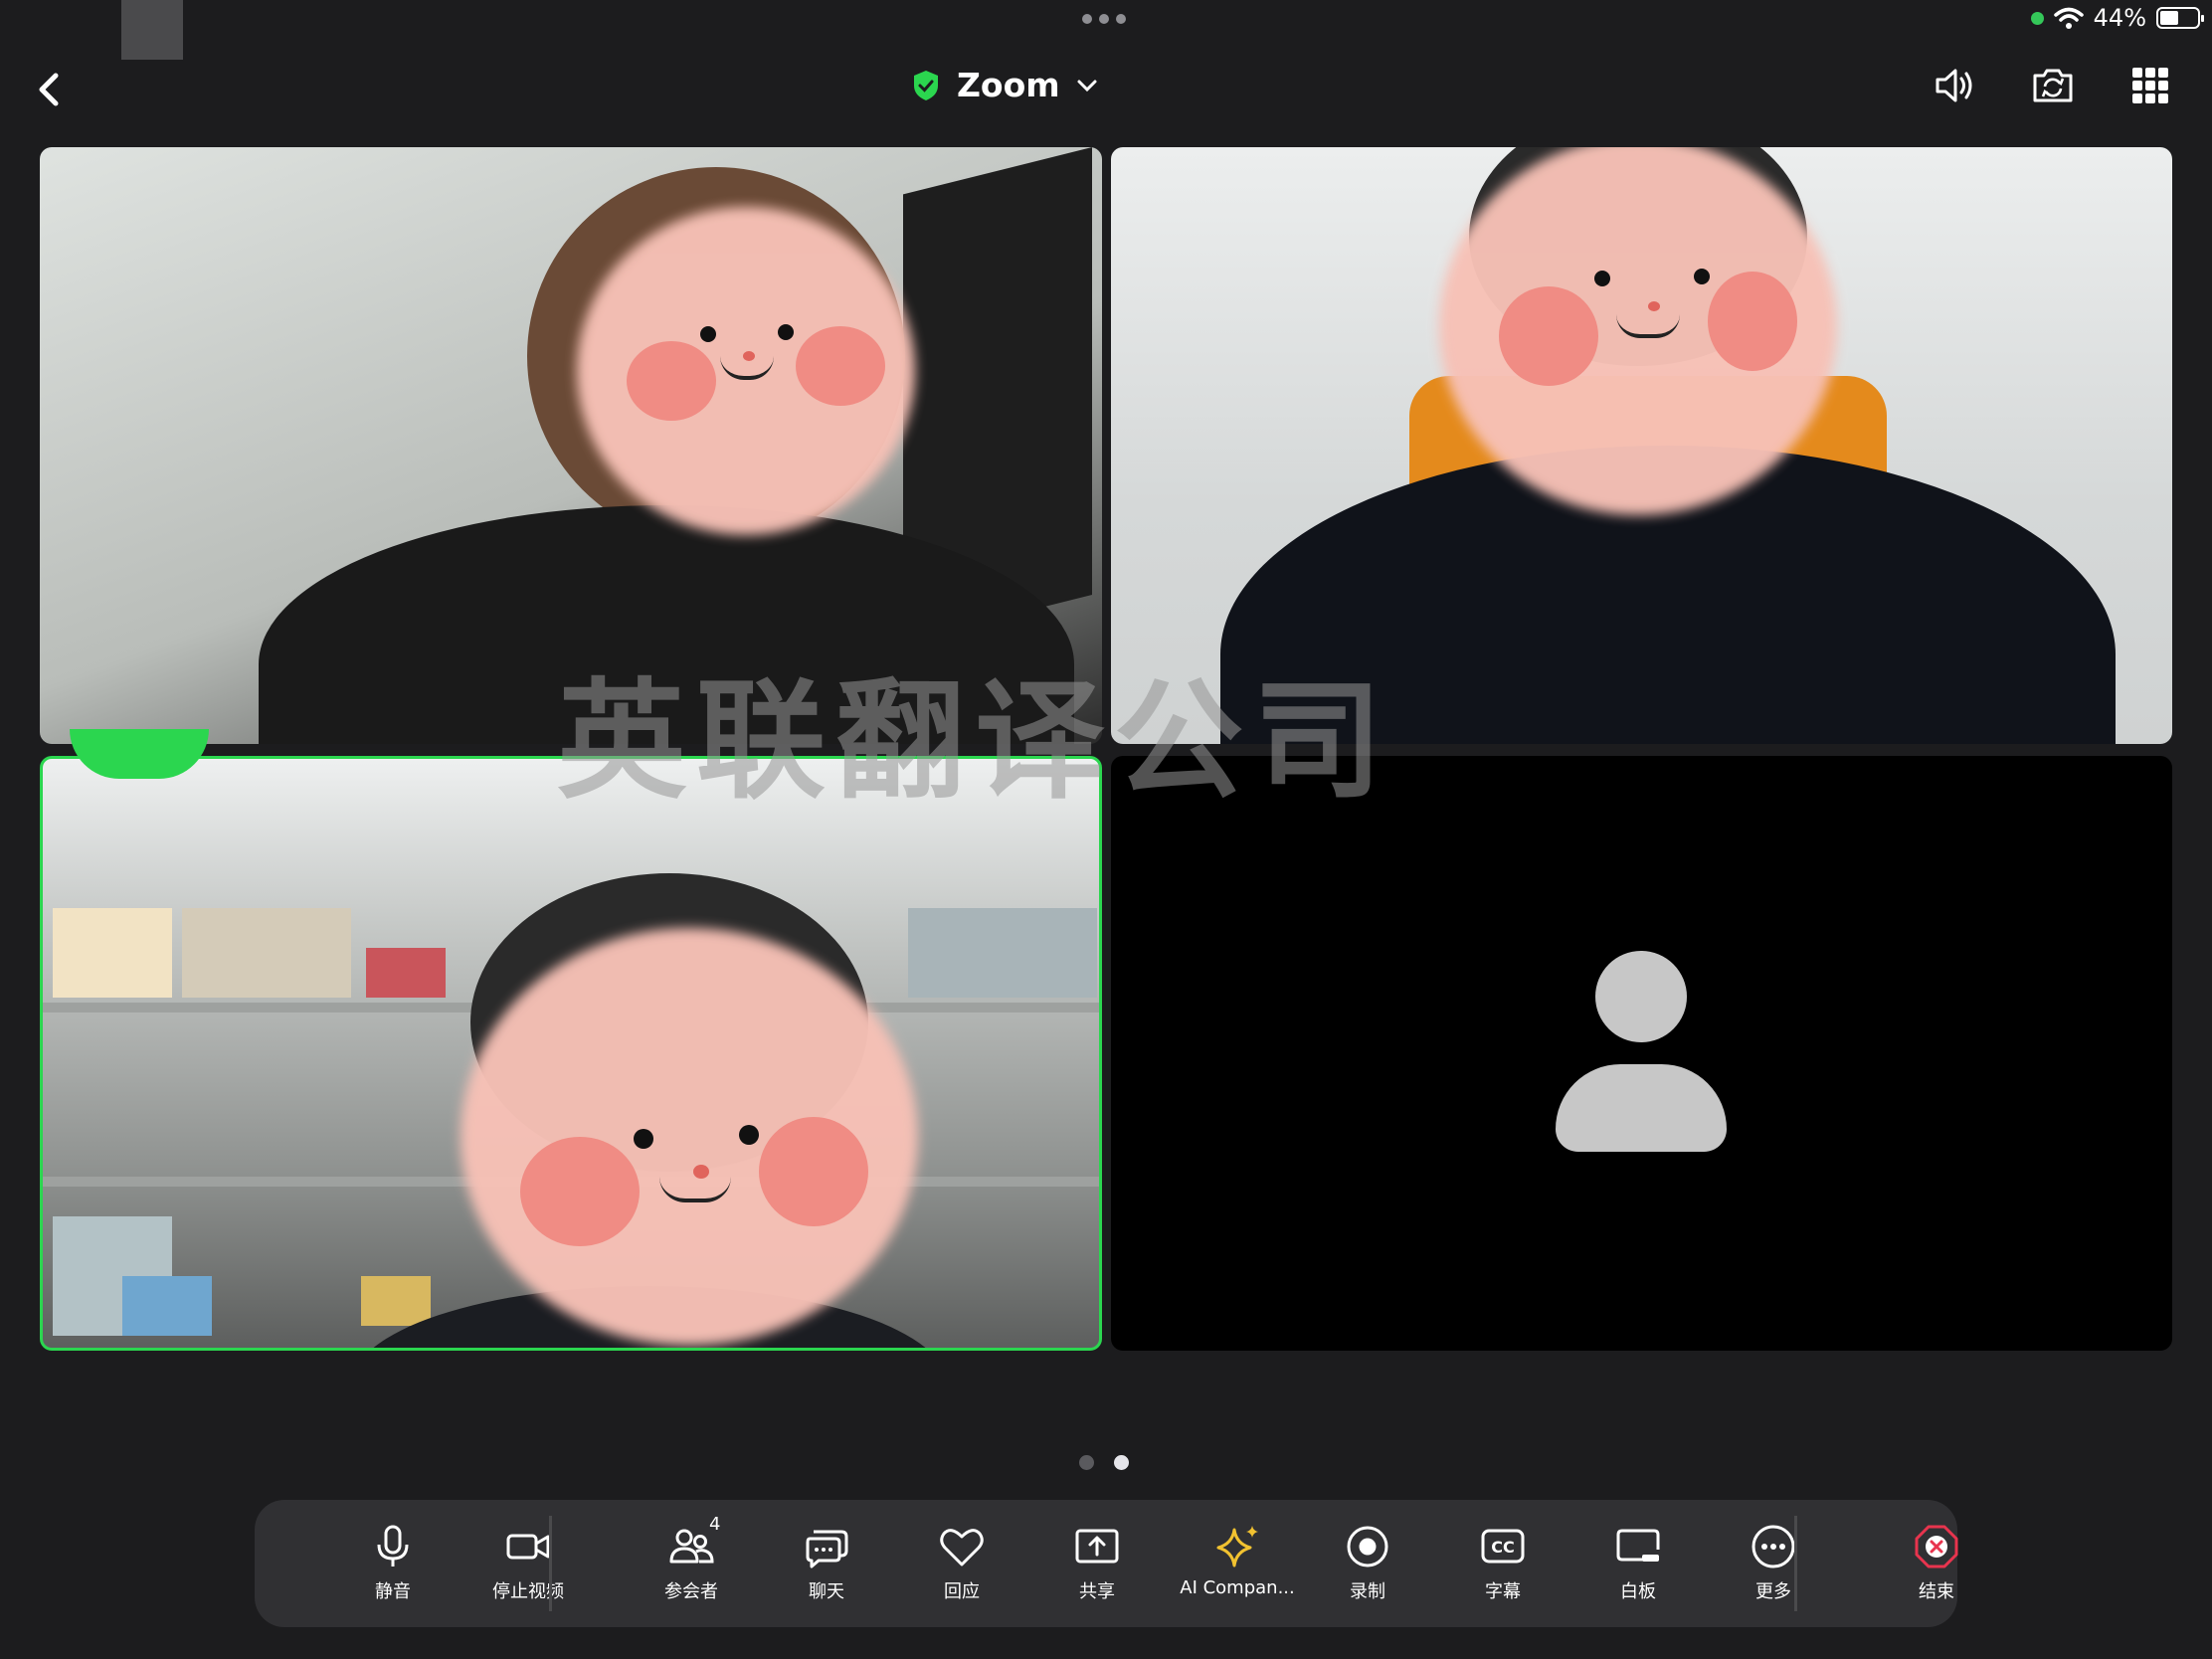 This screenshot has width=2212, height=1659. Describe the element at coordinates (393, 1591) in the screenshot. I see `mute-label: 静音` at that location.